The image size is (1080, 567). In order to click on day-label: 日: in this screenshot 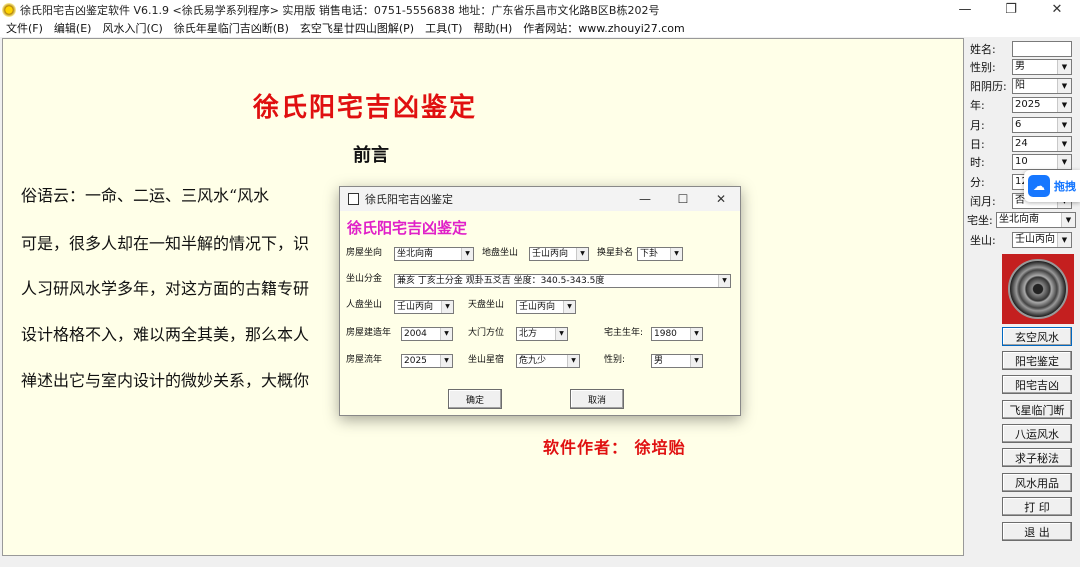, I will do `click(977, 144)`.